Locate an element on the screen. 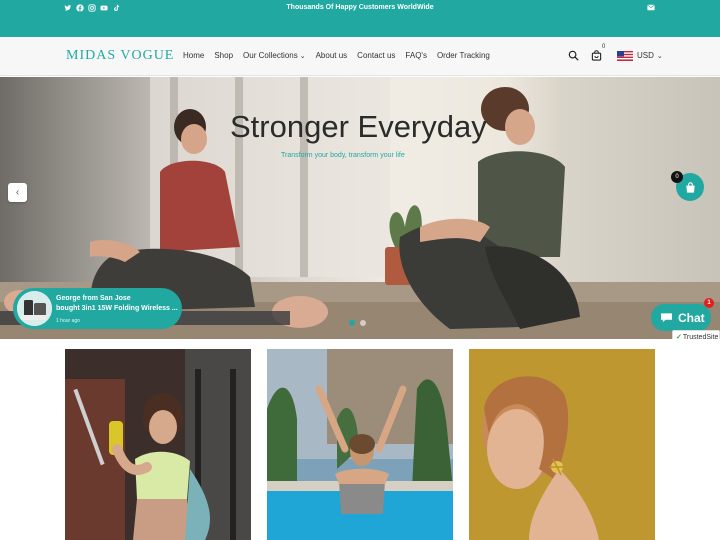 The width and height of the screenshot is (720, 540). hero-title: Stronger Everyday is located at coordinates (358, 126).